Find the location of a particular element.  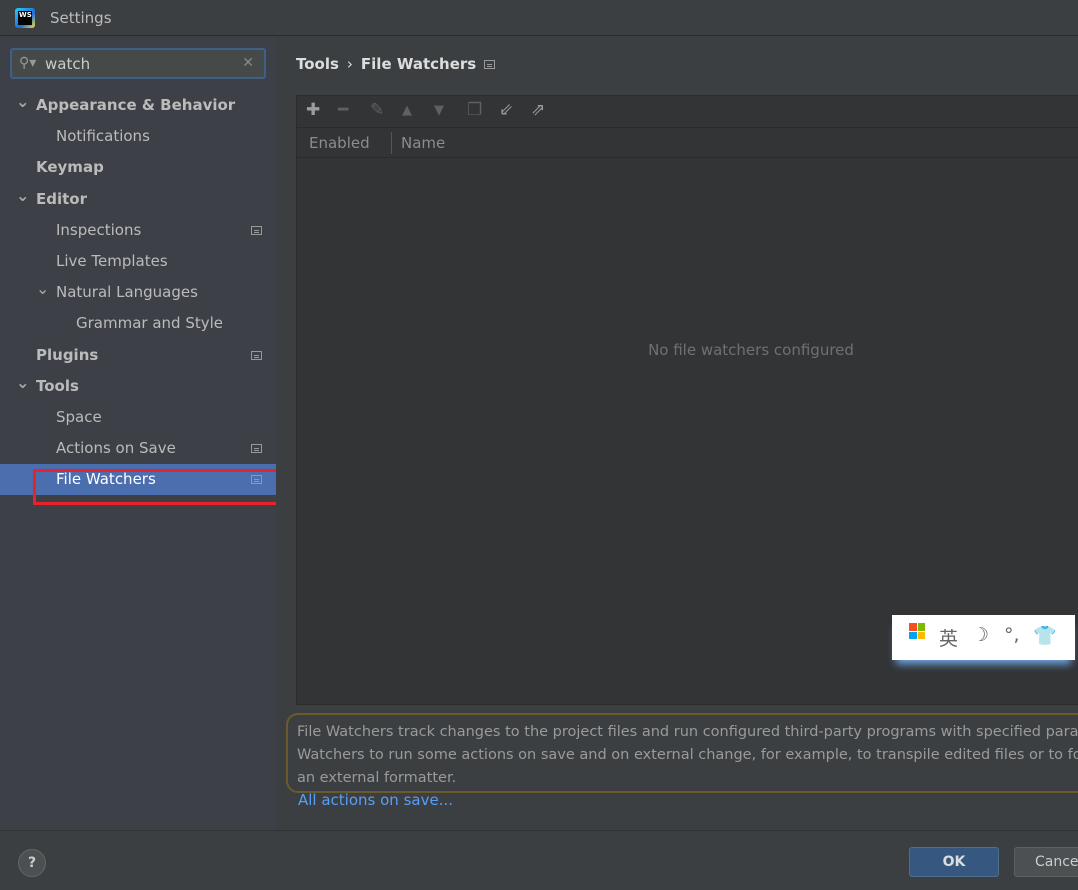

remove-icon: ━ is located at coordinates (343, 110).